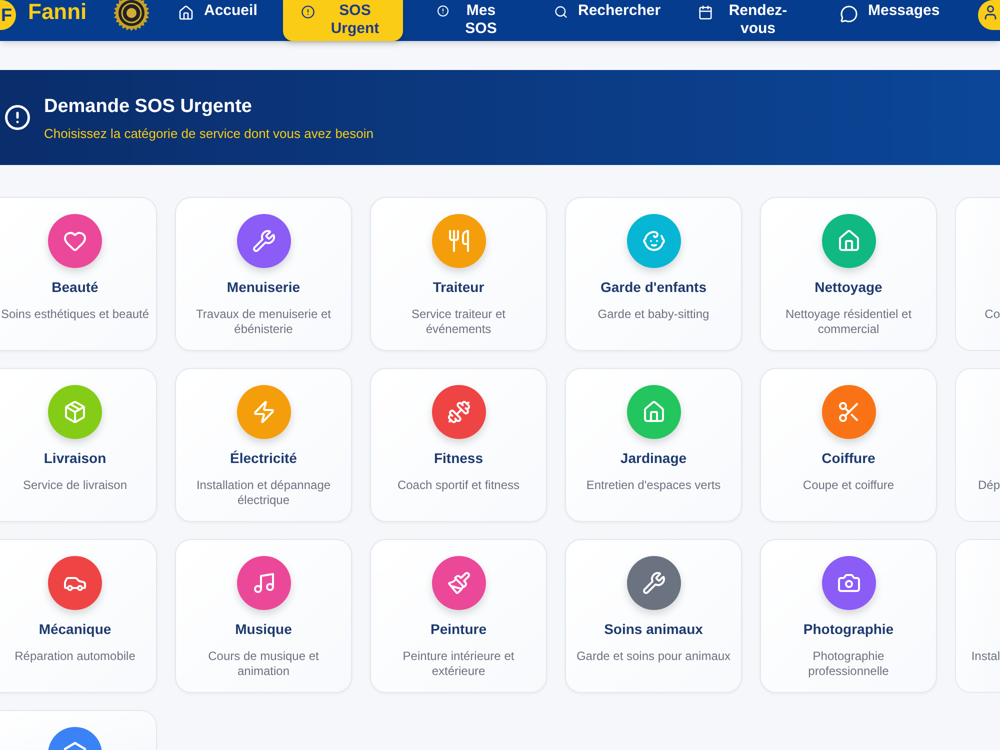 This screenshot has height=750, width=1000. I want to click on category-card: Jardinage Entretien d'espaces verts, so click(653, 445).